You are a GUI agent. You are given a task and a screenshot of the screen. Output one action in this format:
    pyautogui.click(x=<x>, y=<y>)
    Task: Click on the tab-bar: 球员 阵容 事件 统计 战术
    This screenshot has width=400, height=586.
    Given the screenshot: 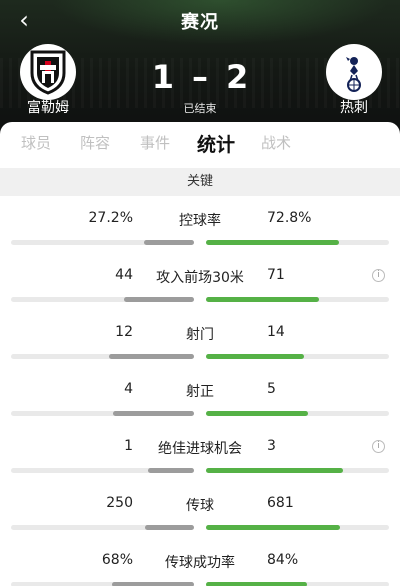 What is the action you would take?
    pyautogui.click(x=200, y=145)
    